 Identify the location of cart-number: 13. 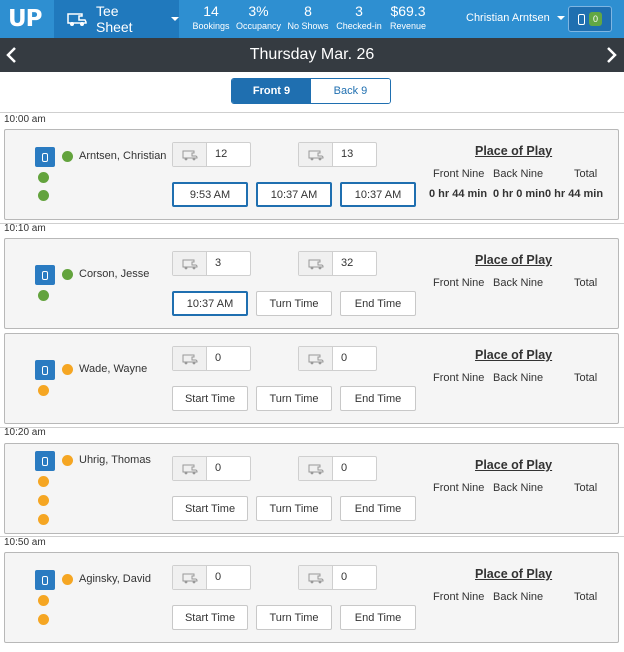
(347, 154).